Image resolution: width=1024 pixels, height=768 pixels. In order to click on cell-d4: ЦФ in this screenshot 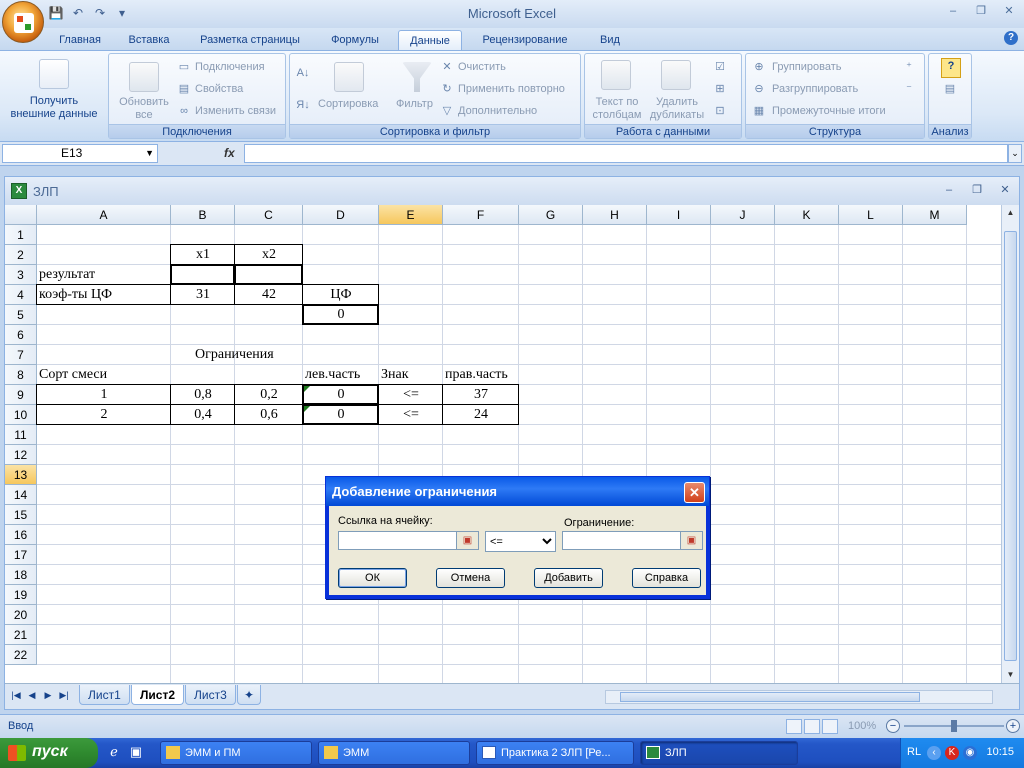, I will do `click(341, 295)`.